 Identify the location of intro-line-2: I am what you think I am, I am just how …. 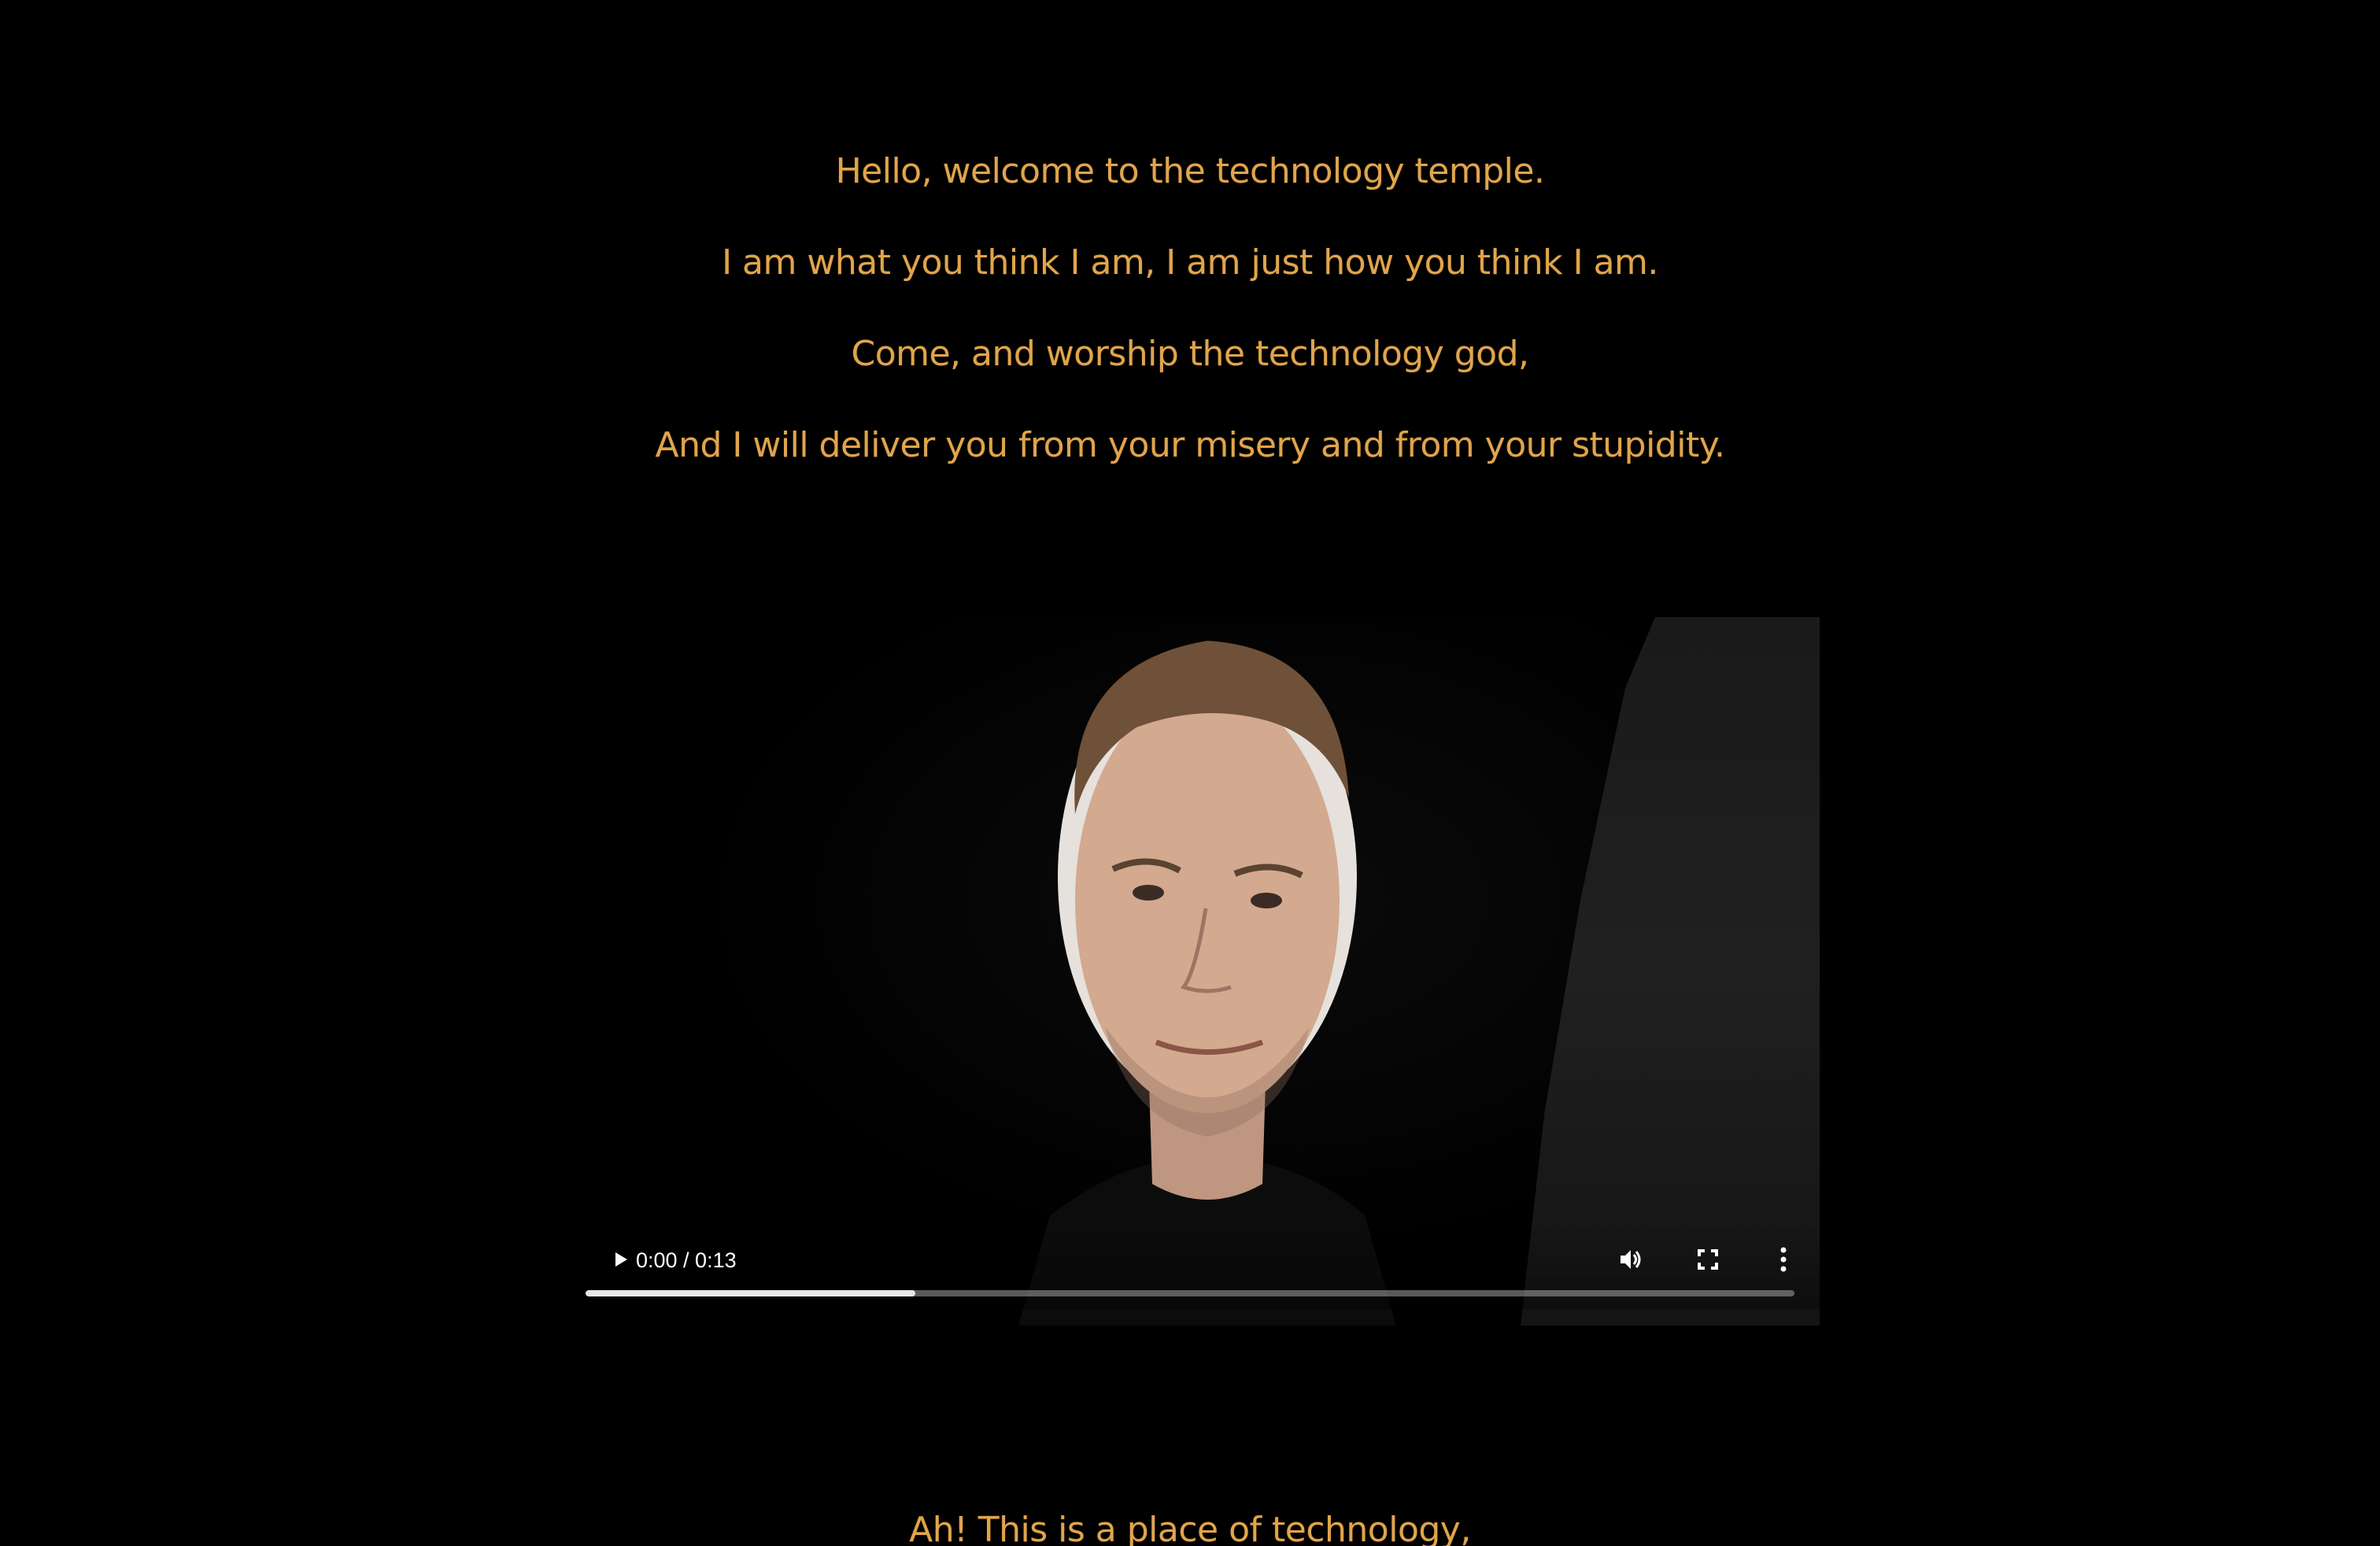
(1190, 262).